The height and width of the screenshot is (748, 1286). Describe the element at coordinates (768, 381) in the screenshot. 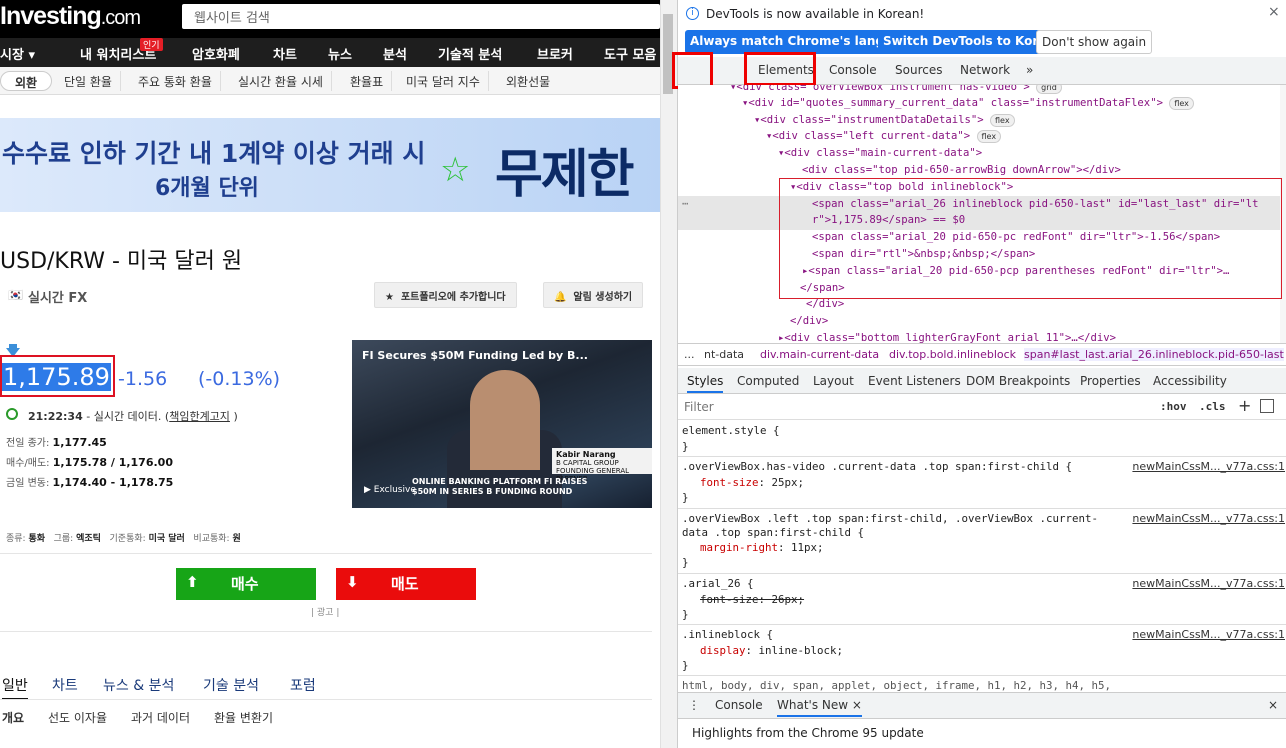

I see `tab-computed: Computed` at that location.